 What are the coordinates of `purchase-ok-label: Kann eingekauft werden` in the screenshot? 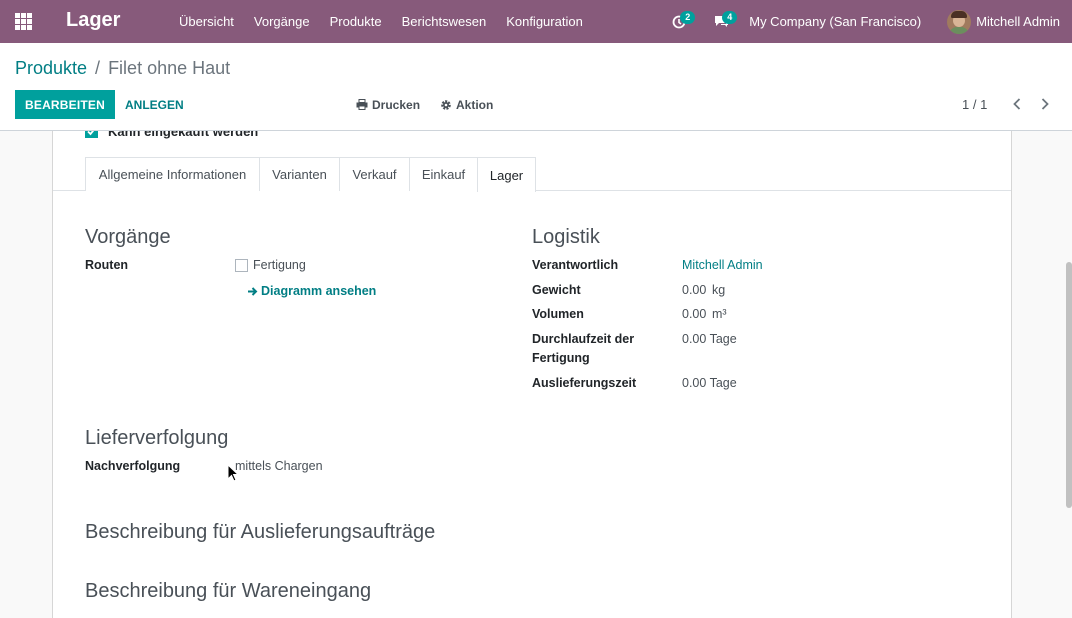 It's located at (183, 135).